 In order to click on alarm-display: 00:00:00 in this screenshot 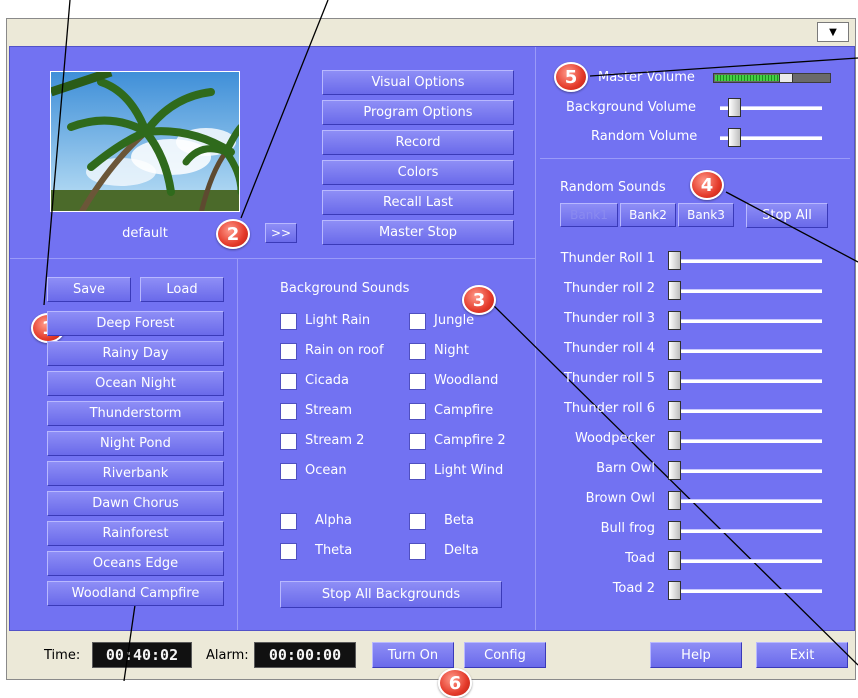, I will do `click(305, 655)`.